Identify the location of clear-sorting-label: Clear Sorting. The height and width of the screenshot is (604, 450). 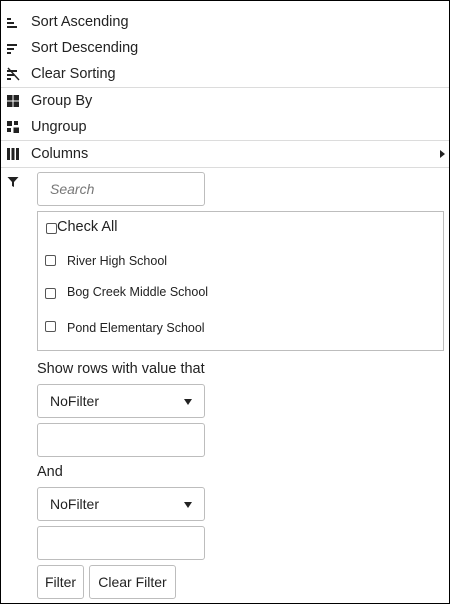
(73, 74).